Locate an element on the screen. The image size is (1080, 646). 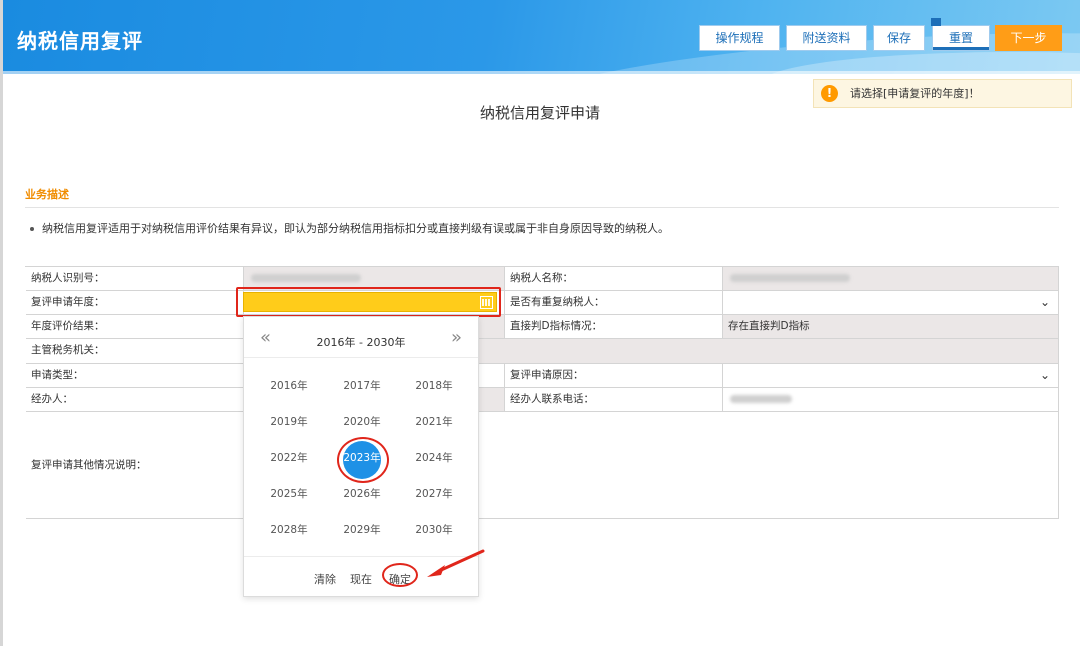
duplicate-taxpayer-select: ⌄ is located at coordinates (891, 303).